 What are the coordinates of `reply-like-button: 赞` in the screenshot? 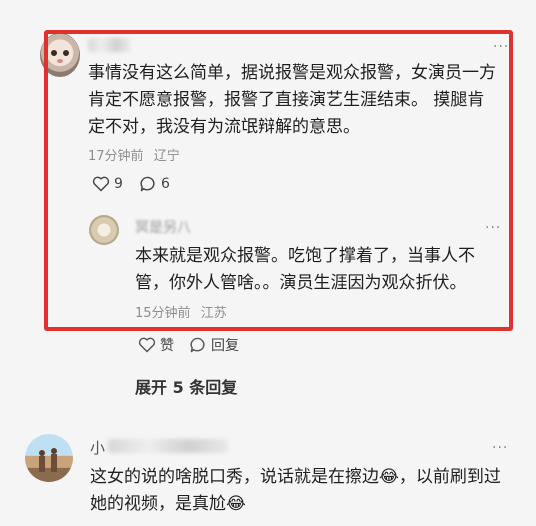 It's located at (156, 345).